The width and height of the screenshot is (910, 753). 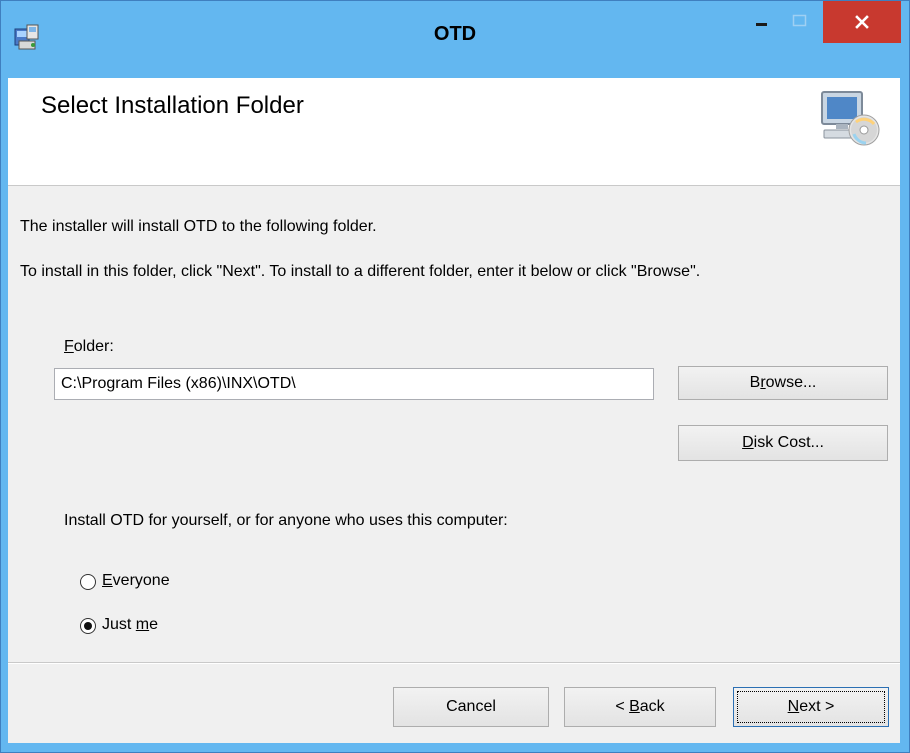 What do you see at coordinates (454, 663) in the screenshot?
I see `footer-divider-highlight` at bounding box center [454, 663].